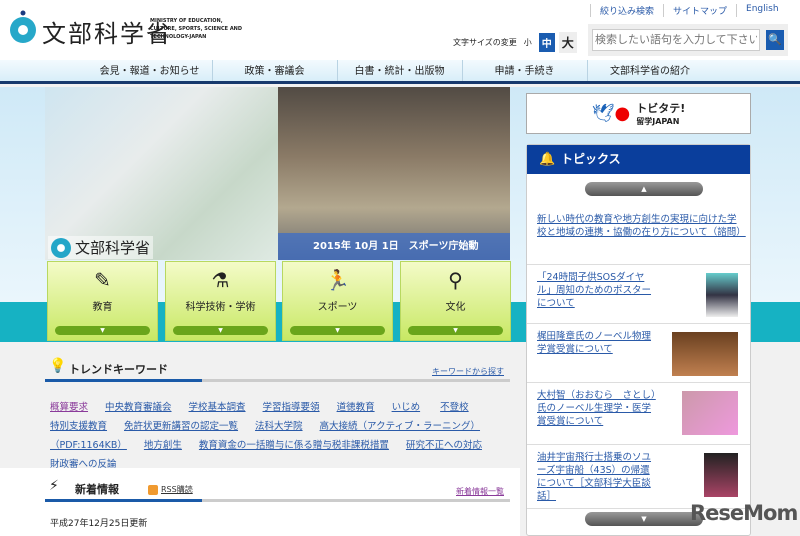 This screenshot has height=536, width=800. Describe the element at coordinates (337, 301) in the screenshot. I see `tile-sports: 🏃 スポーツ ▼` at that location.